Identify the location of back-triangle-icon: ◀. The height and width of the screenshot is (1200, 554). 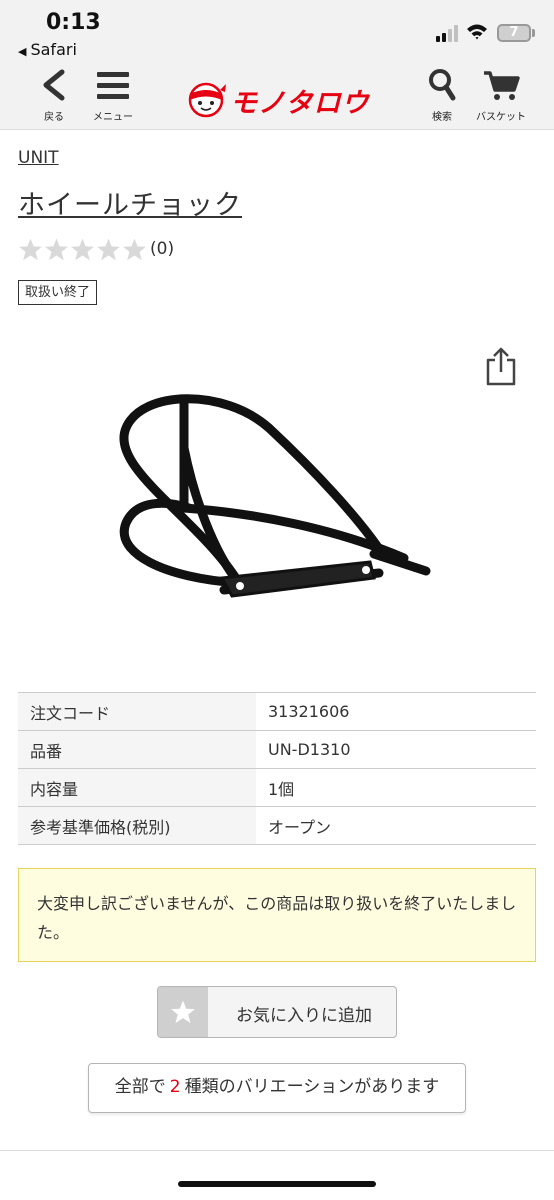
(22, 51).